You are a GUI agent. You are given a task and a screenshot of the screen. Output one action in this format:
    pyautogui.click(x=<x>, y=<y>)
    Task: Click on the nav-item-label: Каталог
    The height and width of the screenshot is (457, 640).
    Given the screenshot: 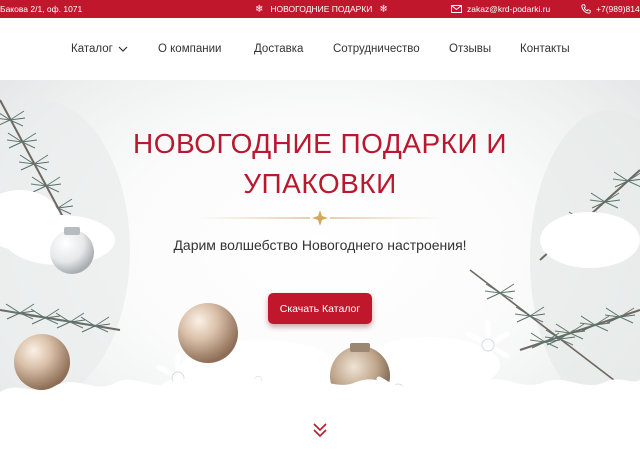 What is the action you would take?
    pyautogui.click(x=92, y=49)
    